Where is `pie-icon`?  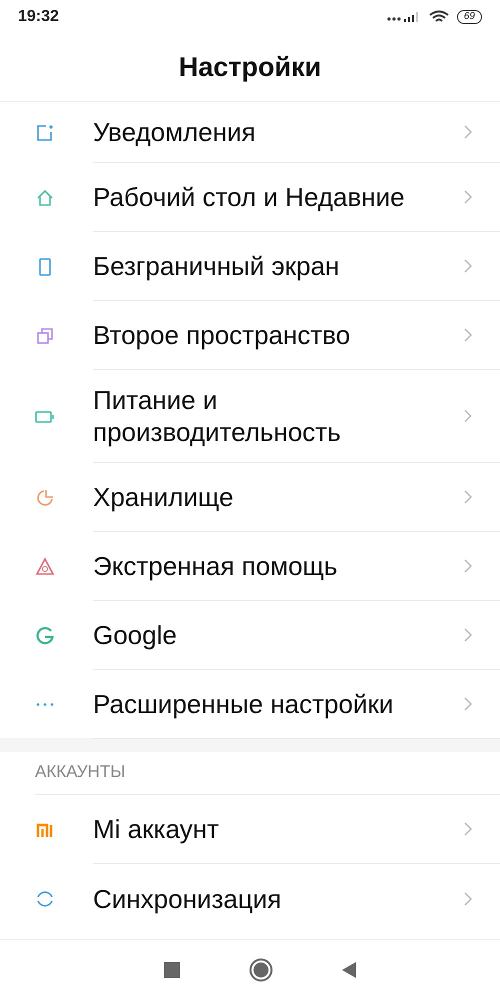 pie-icon is located at coordinates (45, 498).